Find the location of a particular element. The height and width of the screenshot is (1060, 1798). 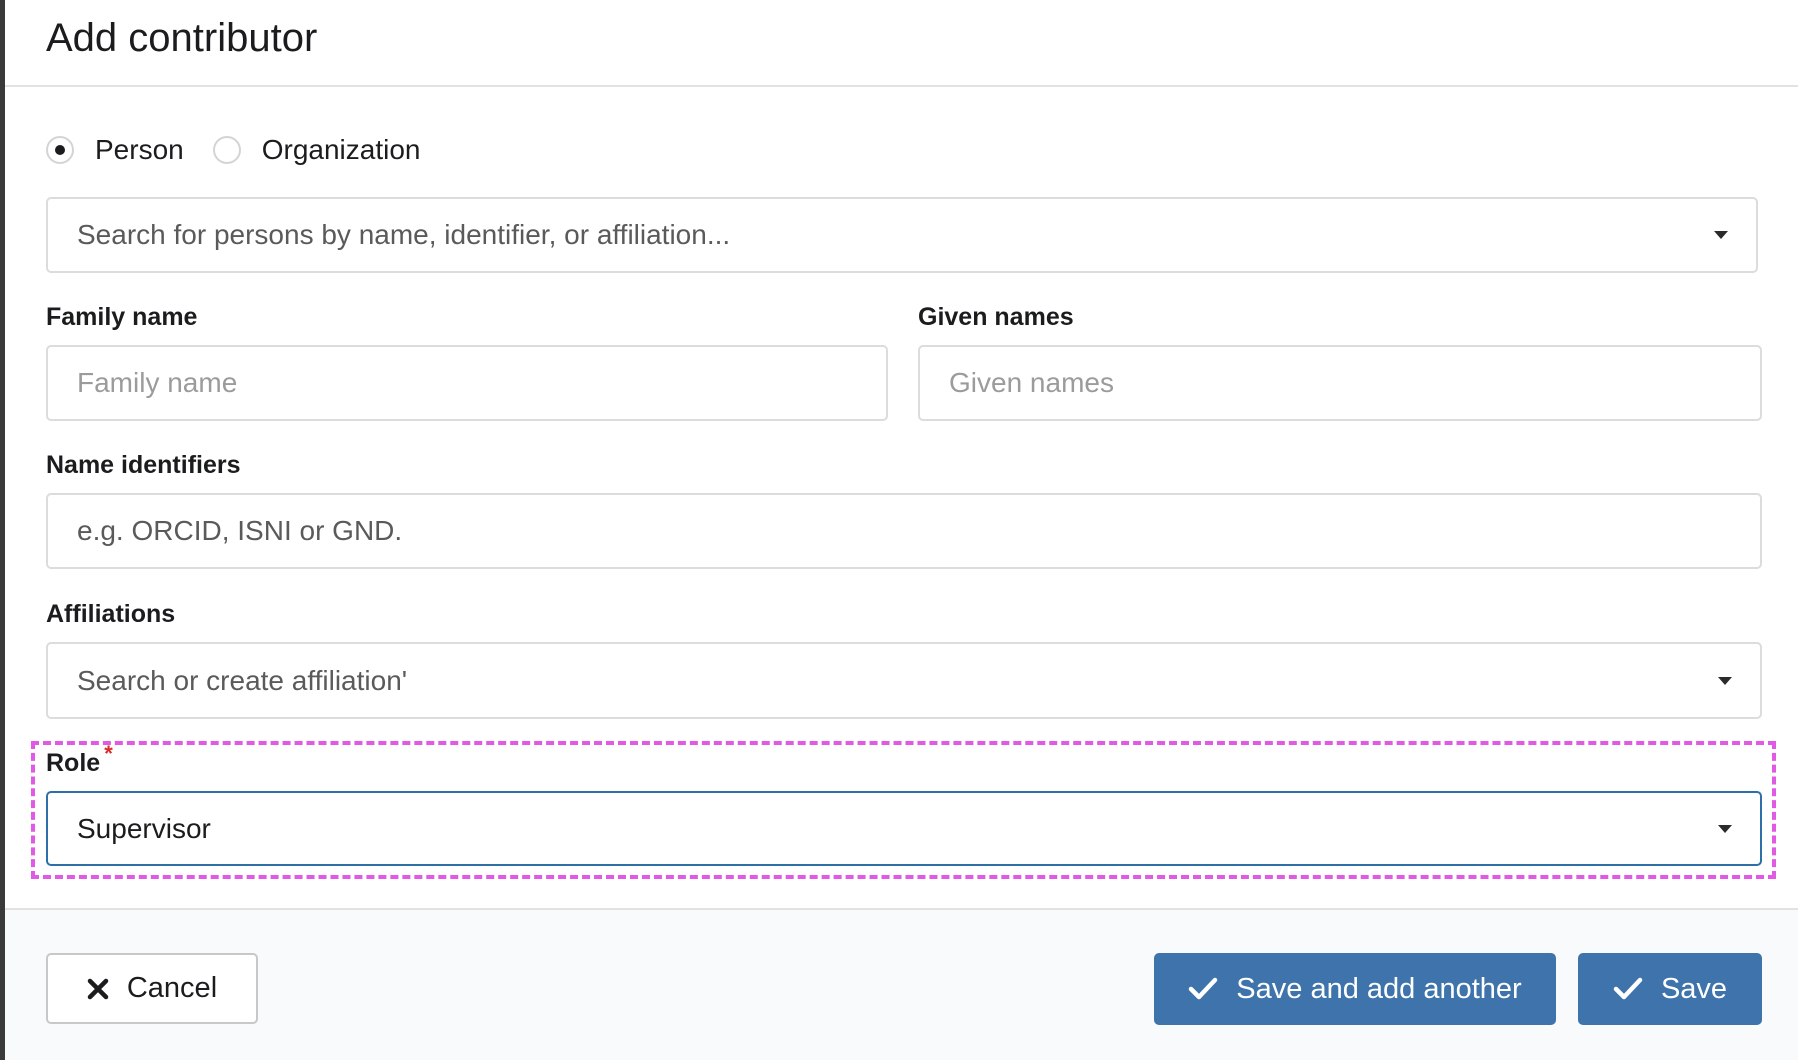

save-and-add-another-button: Save and add another is located at coordinates (1355, 989).